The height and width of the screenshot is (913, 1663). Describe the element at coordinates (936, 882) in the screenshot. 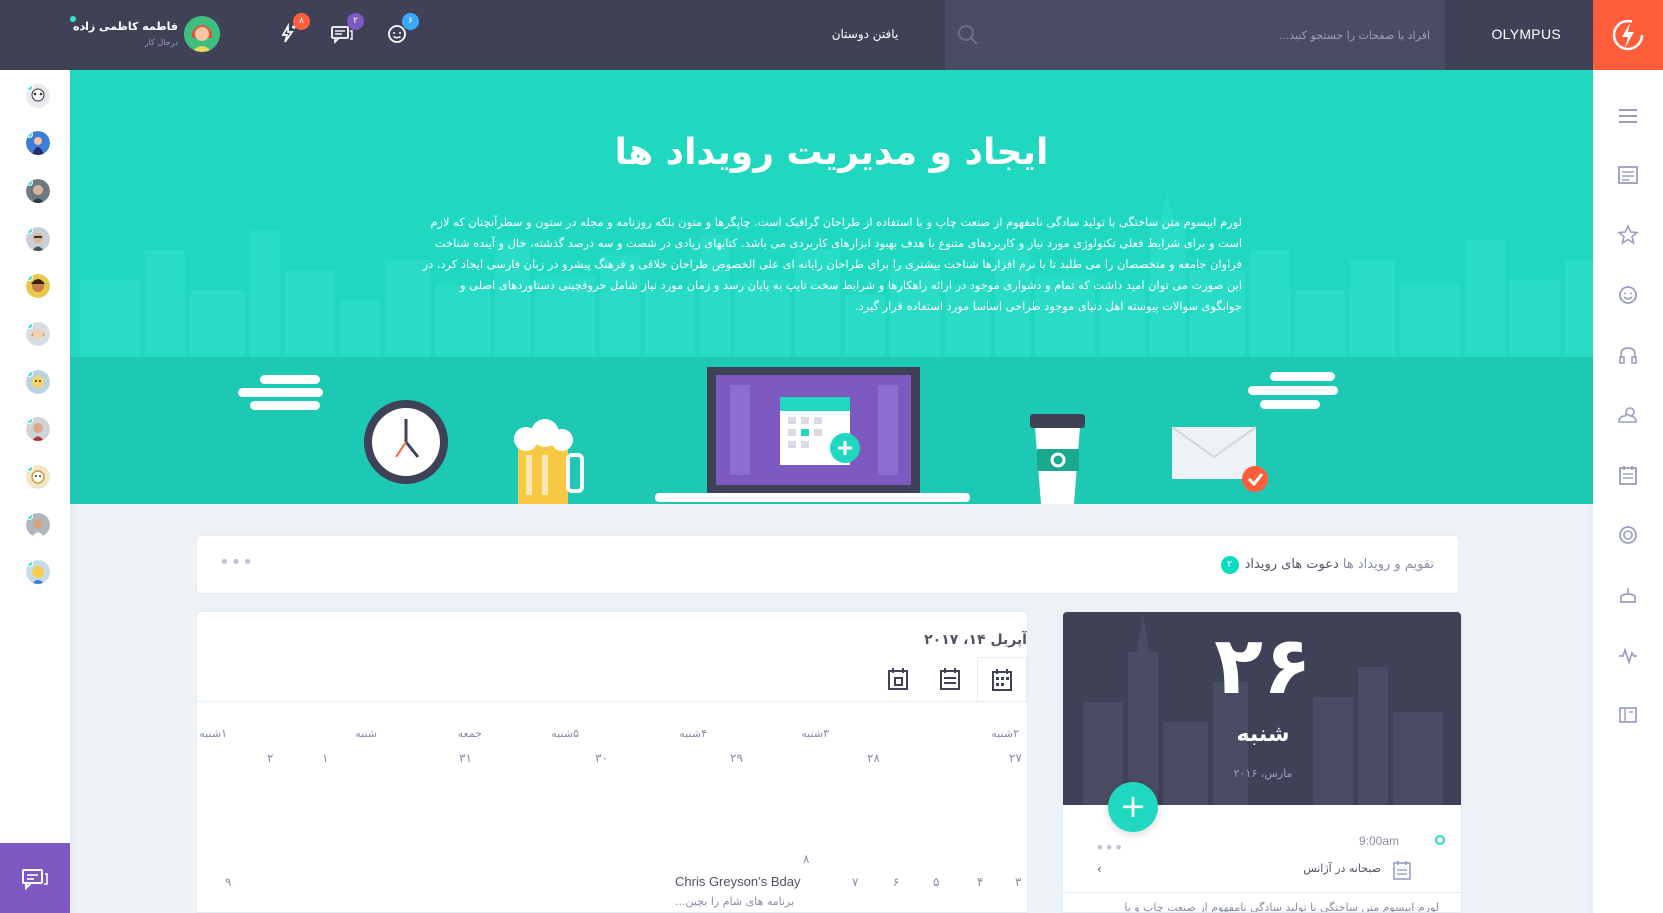

I see `calendar-day: ۵` at that location.